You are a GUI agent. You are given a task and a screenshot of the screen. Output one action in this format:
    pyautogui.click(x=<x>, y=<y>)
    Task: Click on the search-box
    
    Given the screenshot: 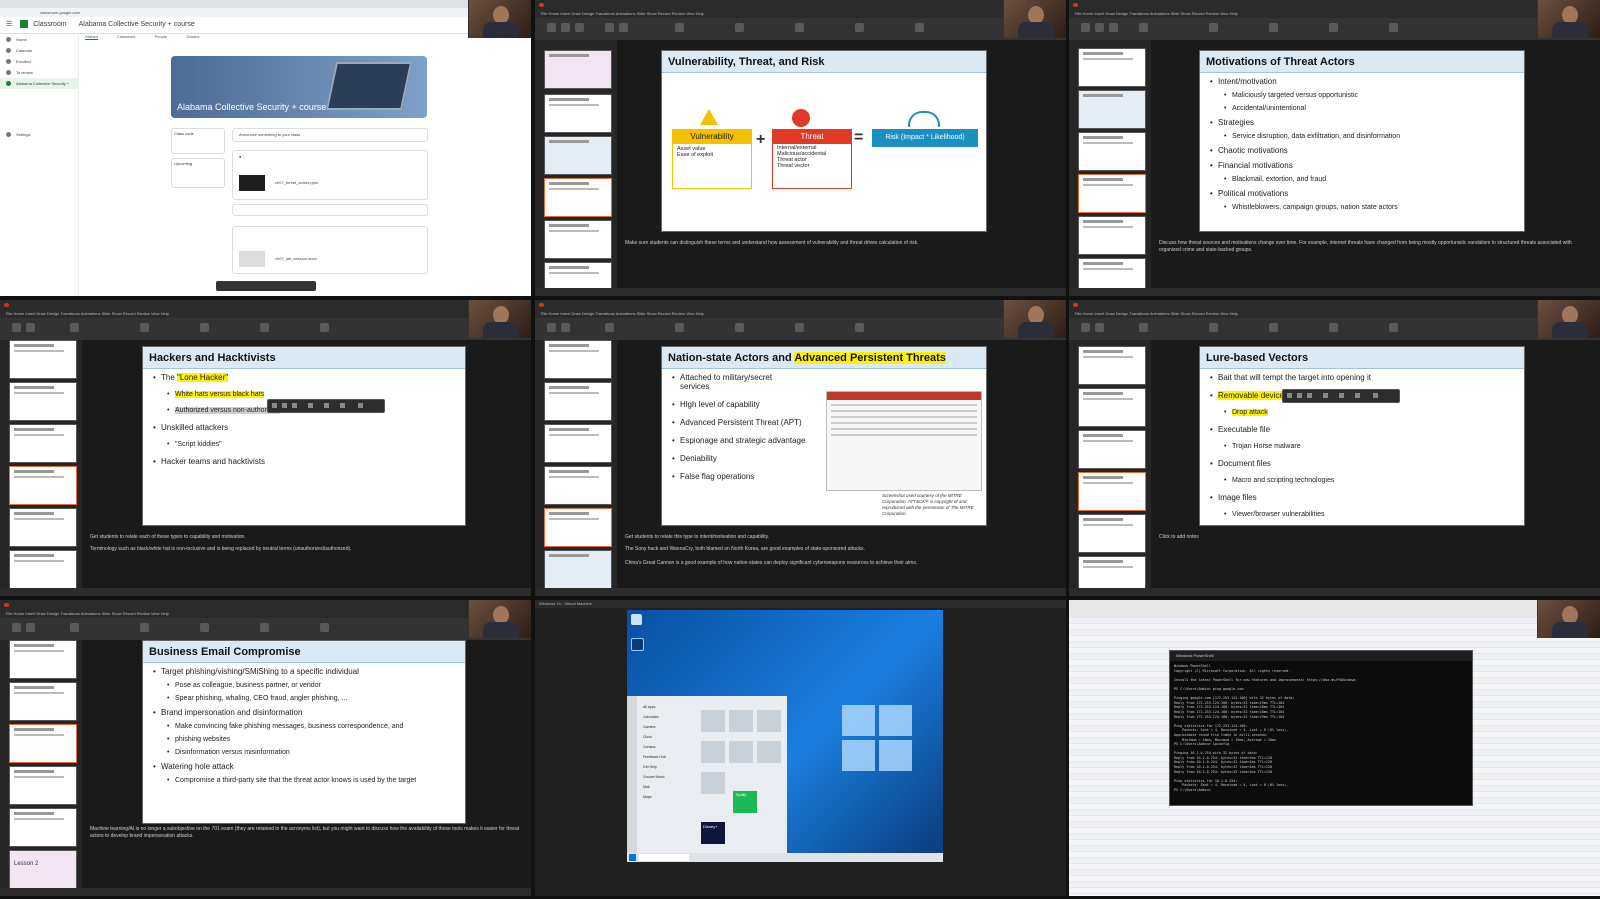 What is the action you would take?
    pyautogui.click(x=664, y=857)
    